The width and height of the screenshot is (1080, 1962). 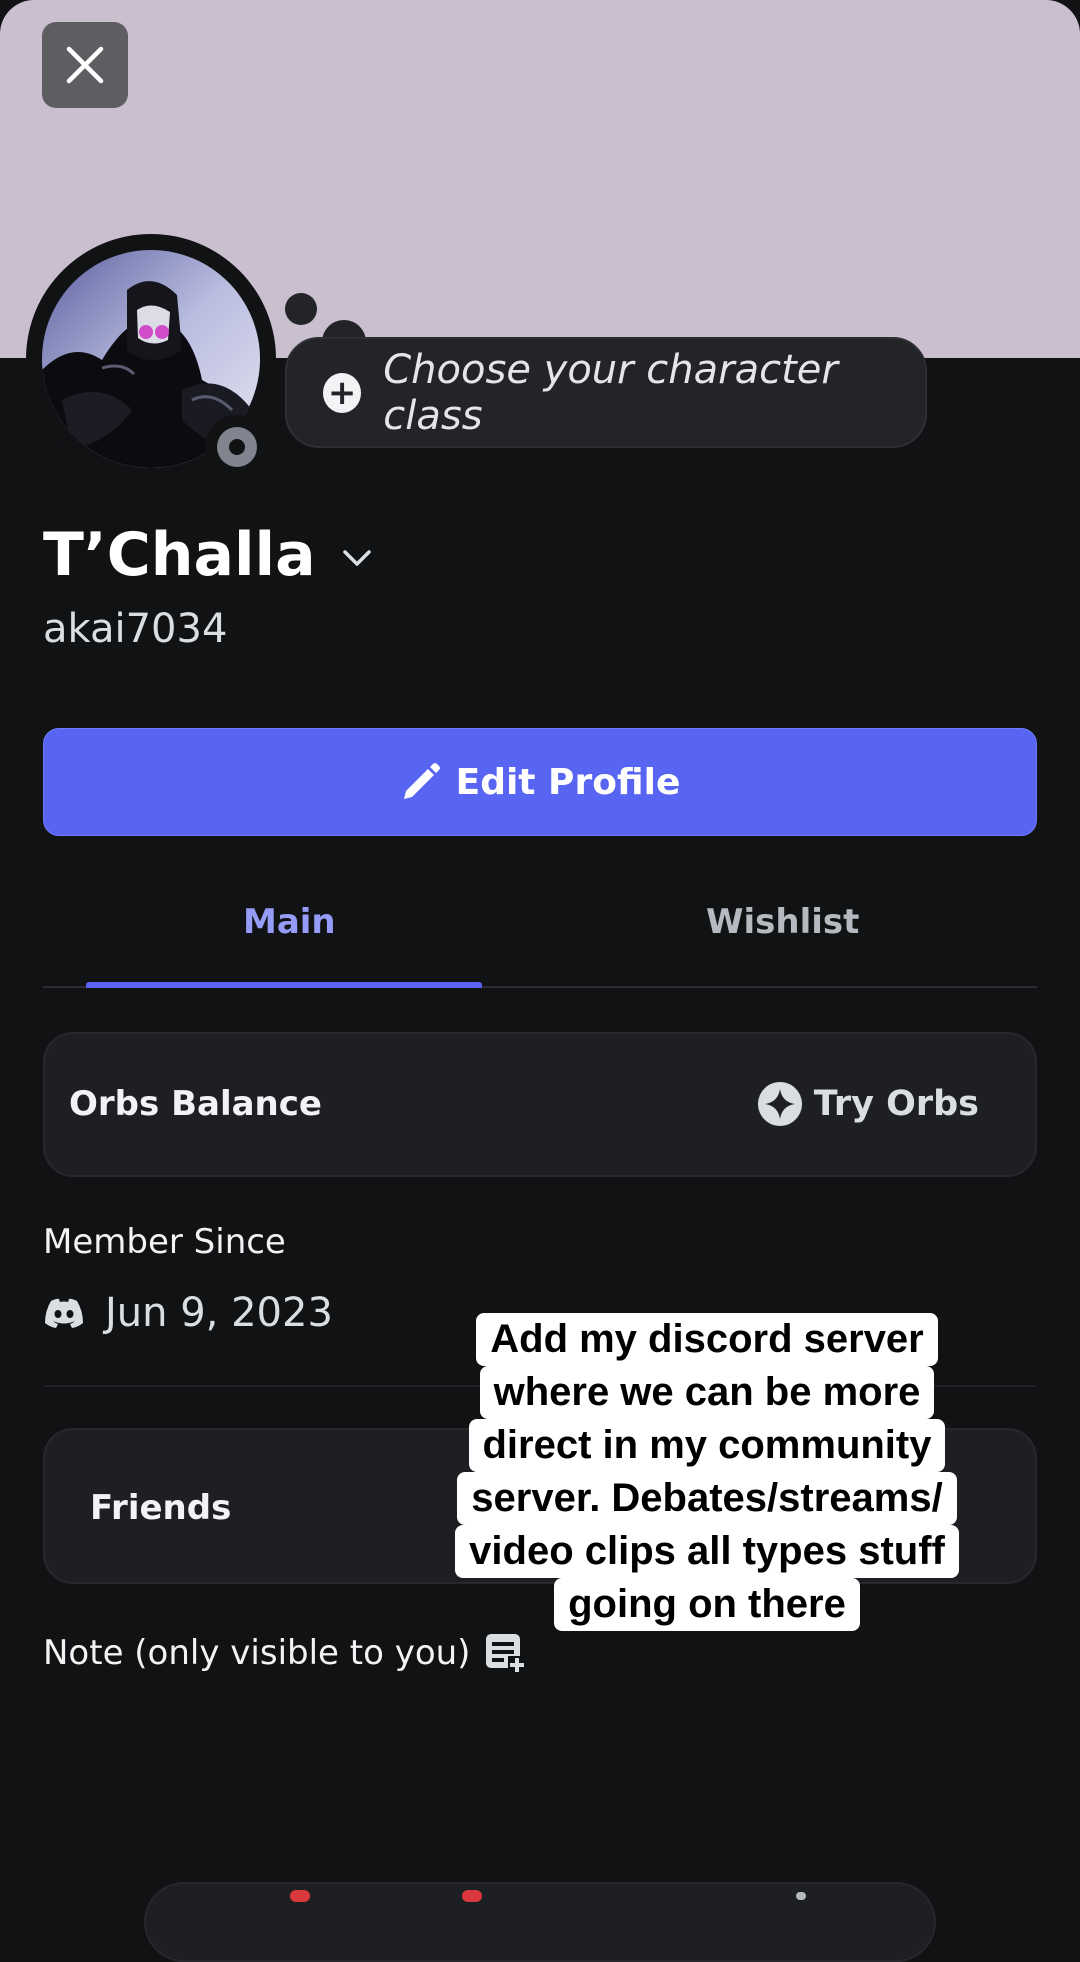 What do you see at coordinates (707, 1498) in the screenshot?
I see `caption-line: server. Debates/streams/` at bounding box center [707, 1498].